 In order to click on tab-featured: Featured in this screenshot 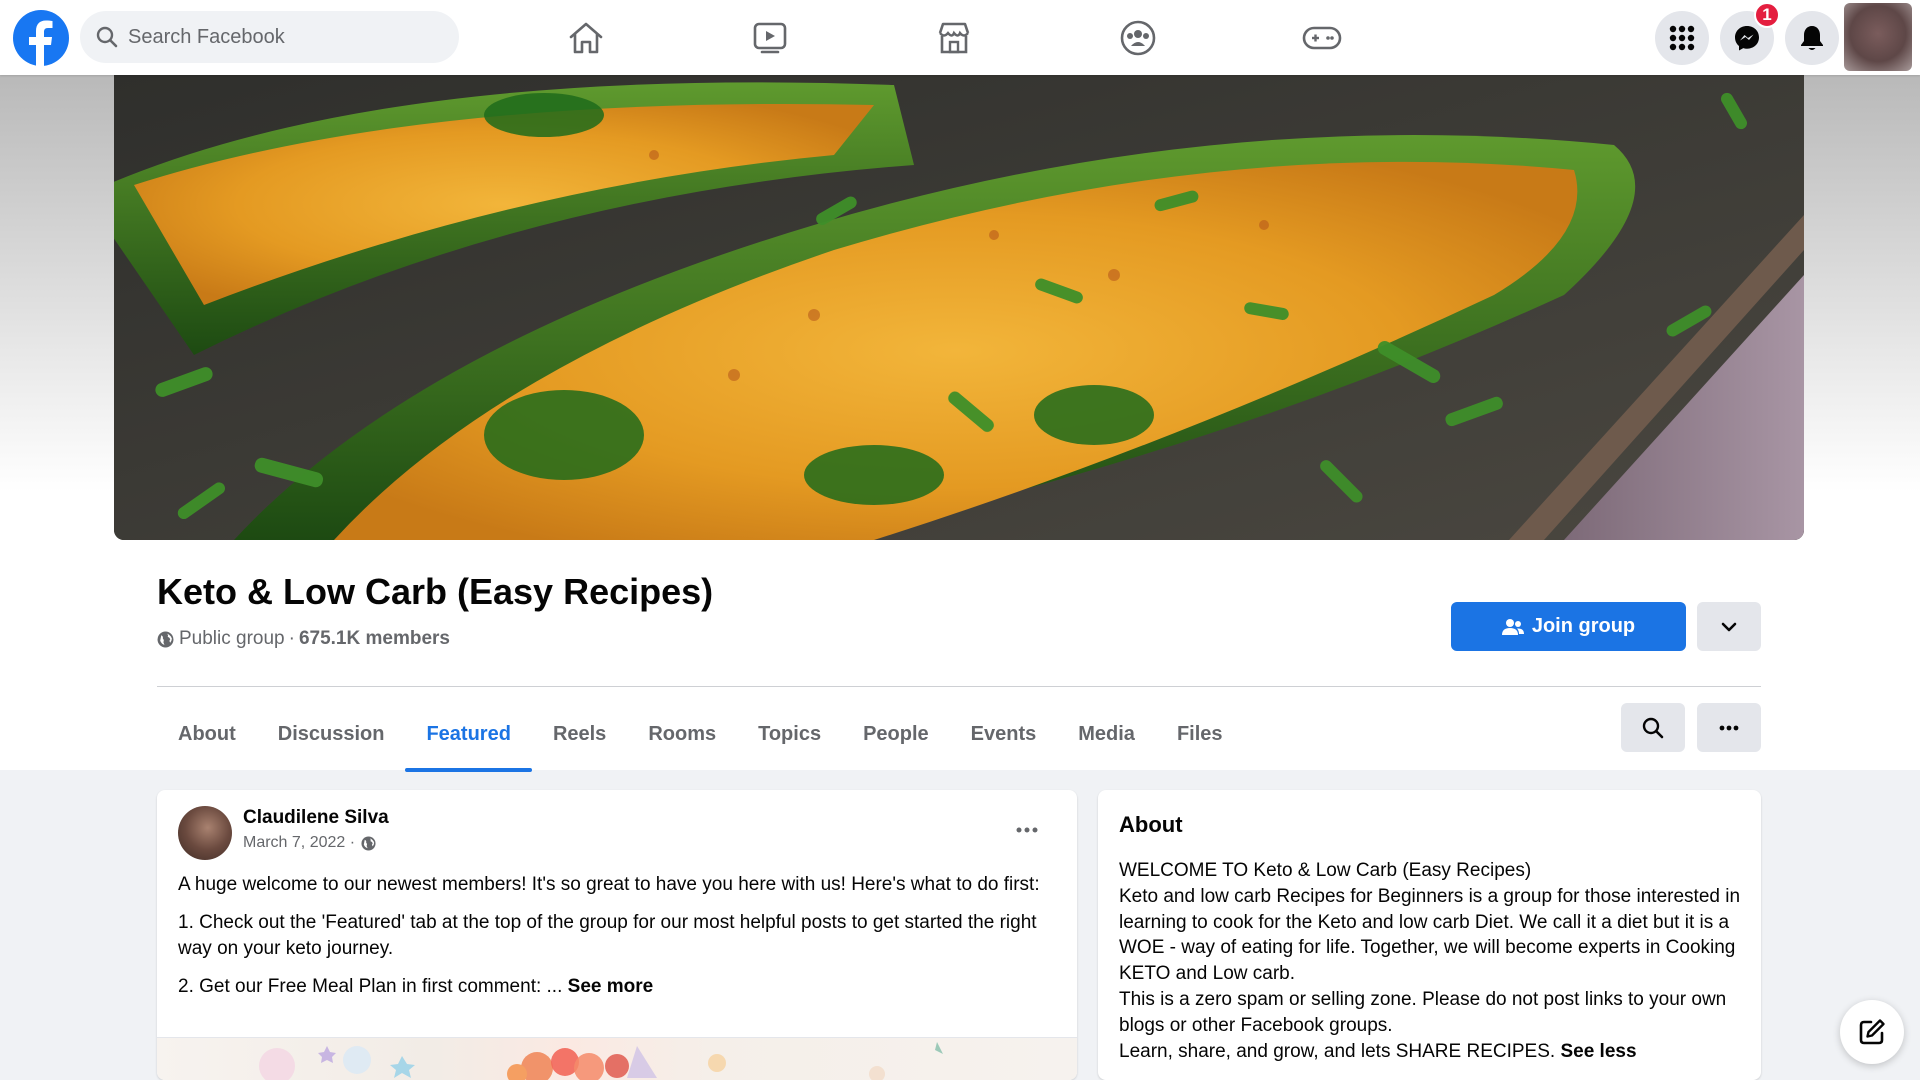, I will do `click(469, 735)`.